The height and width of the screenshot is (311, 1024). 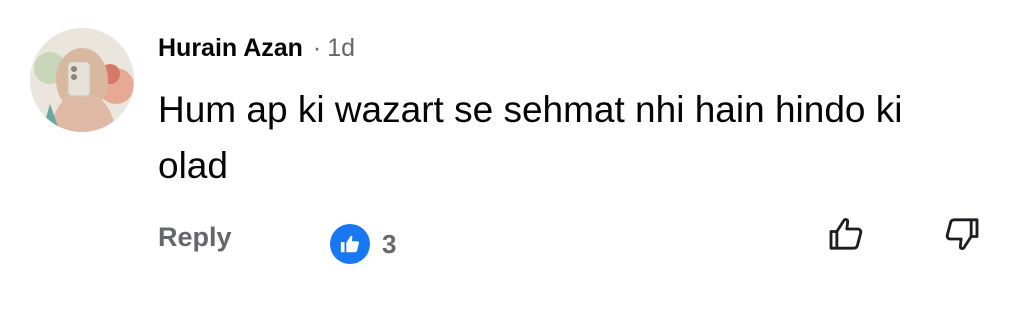 I want to click on downvote-button, so click(x=962, y=234).